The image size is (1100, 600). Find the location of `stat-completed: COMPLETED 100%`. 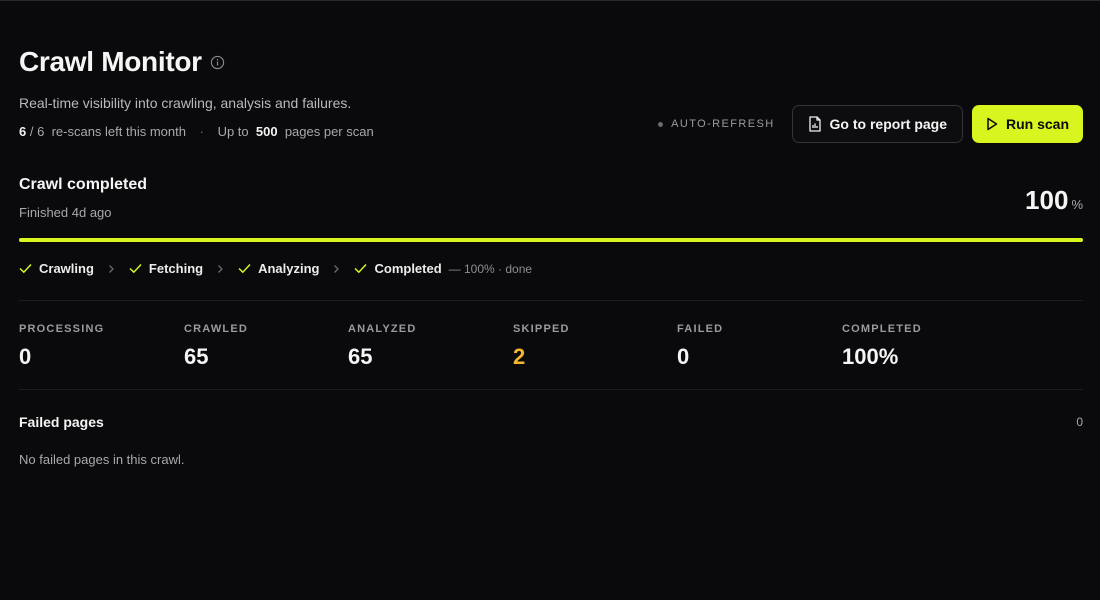

stat-completed: COMPLETED 100% is located at coordinates (882, 346).